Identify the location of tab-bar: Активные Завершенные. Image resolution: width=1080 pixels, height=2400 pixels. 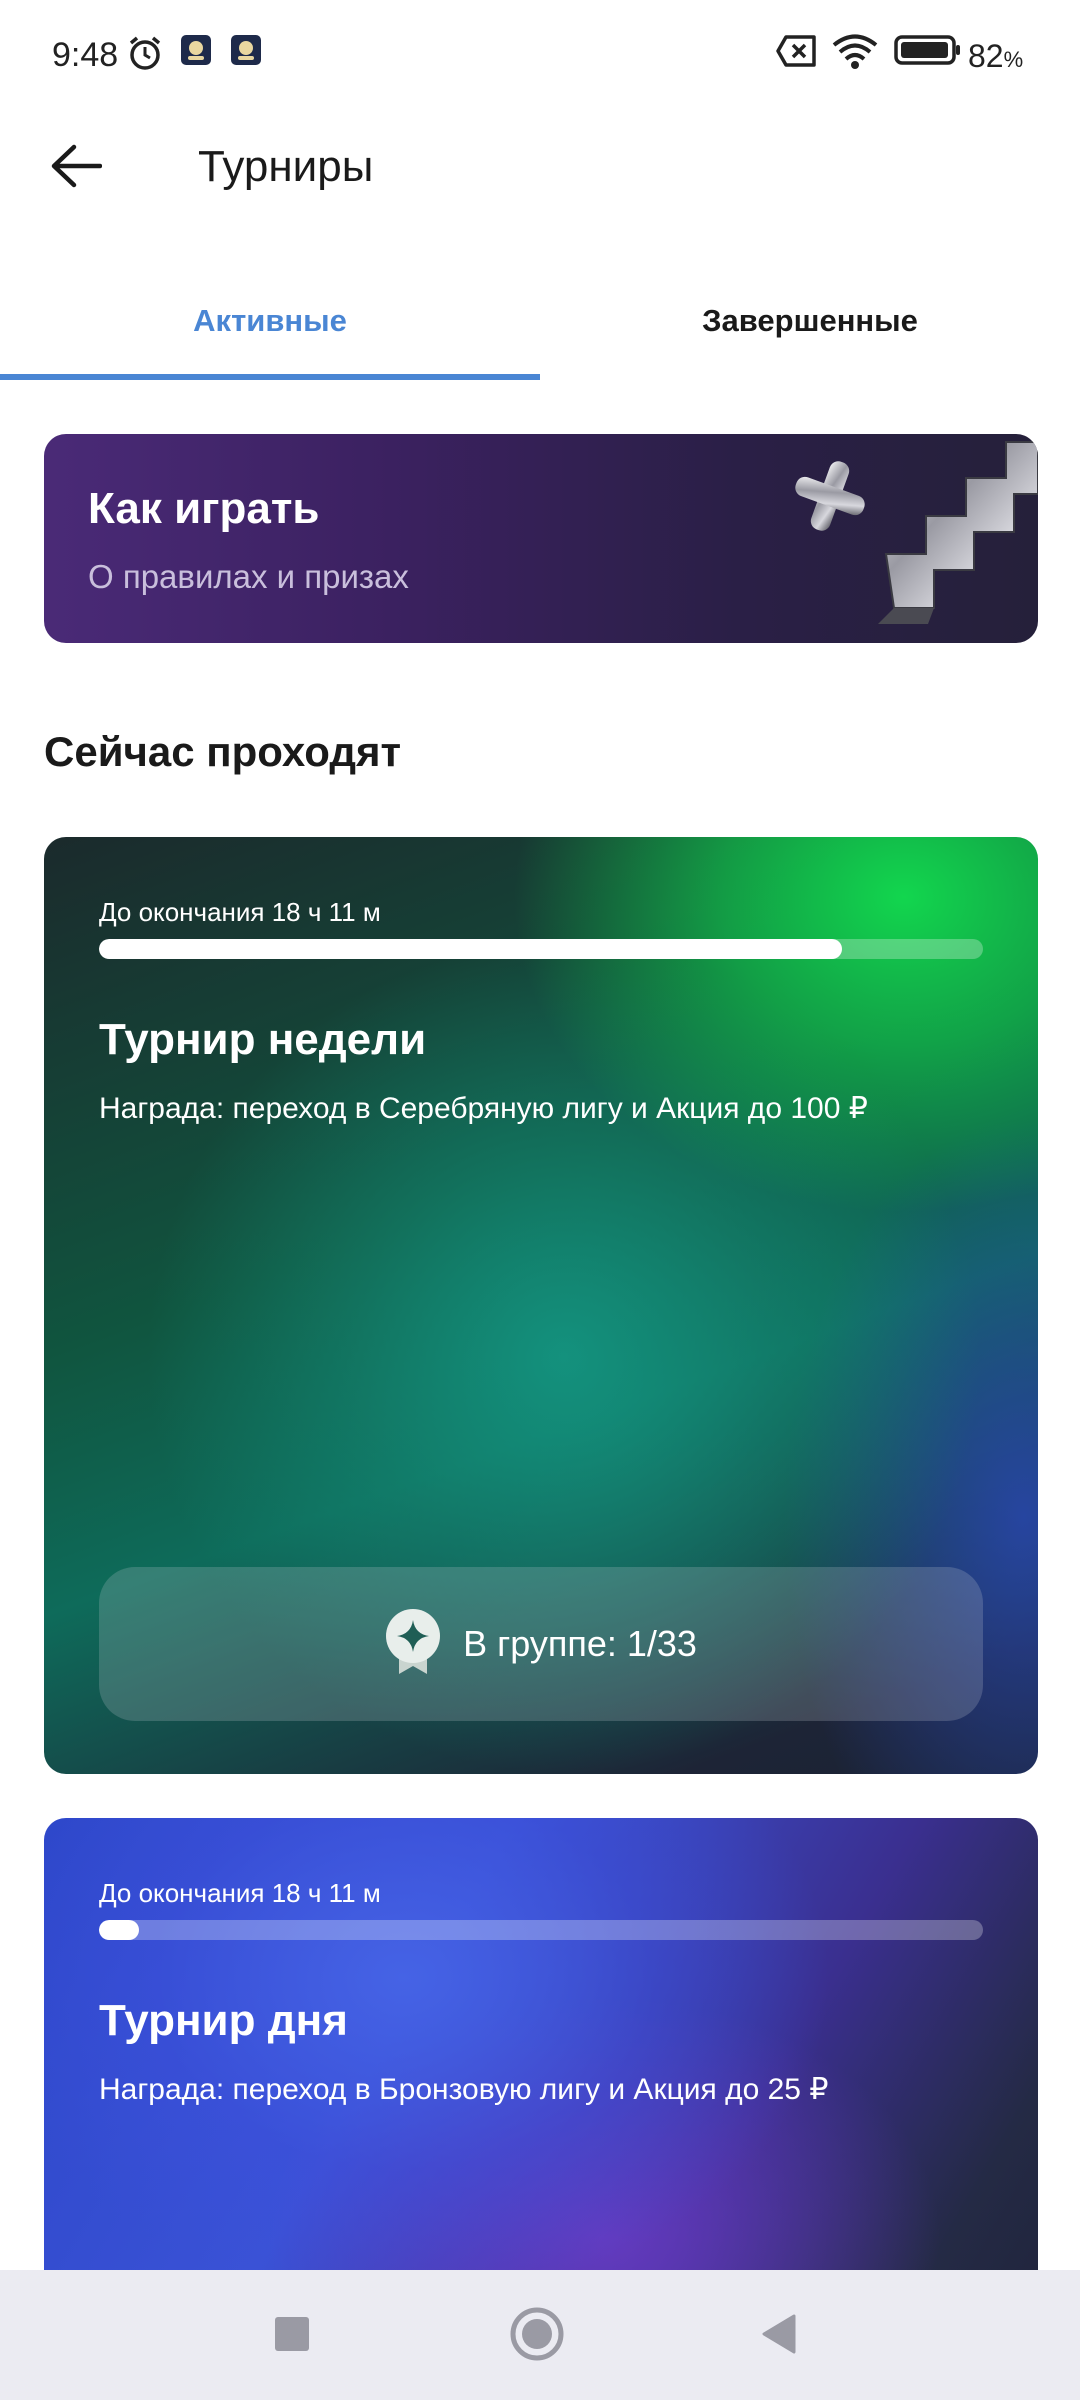
(540, 321).